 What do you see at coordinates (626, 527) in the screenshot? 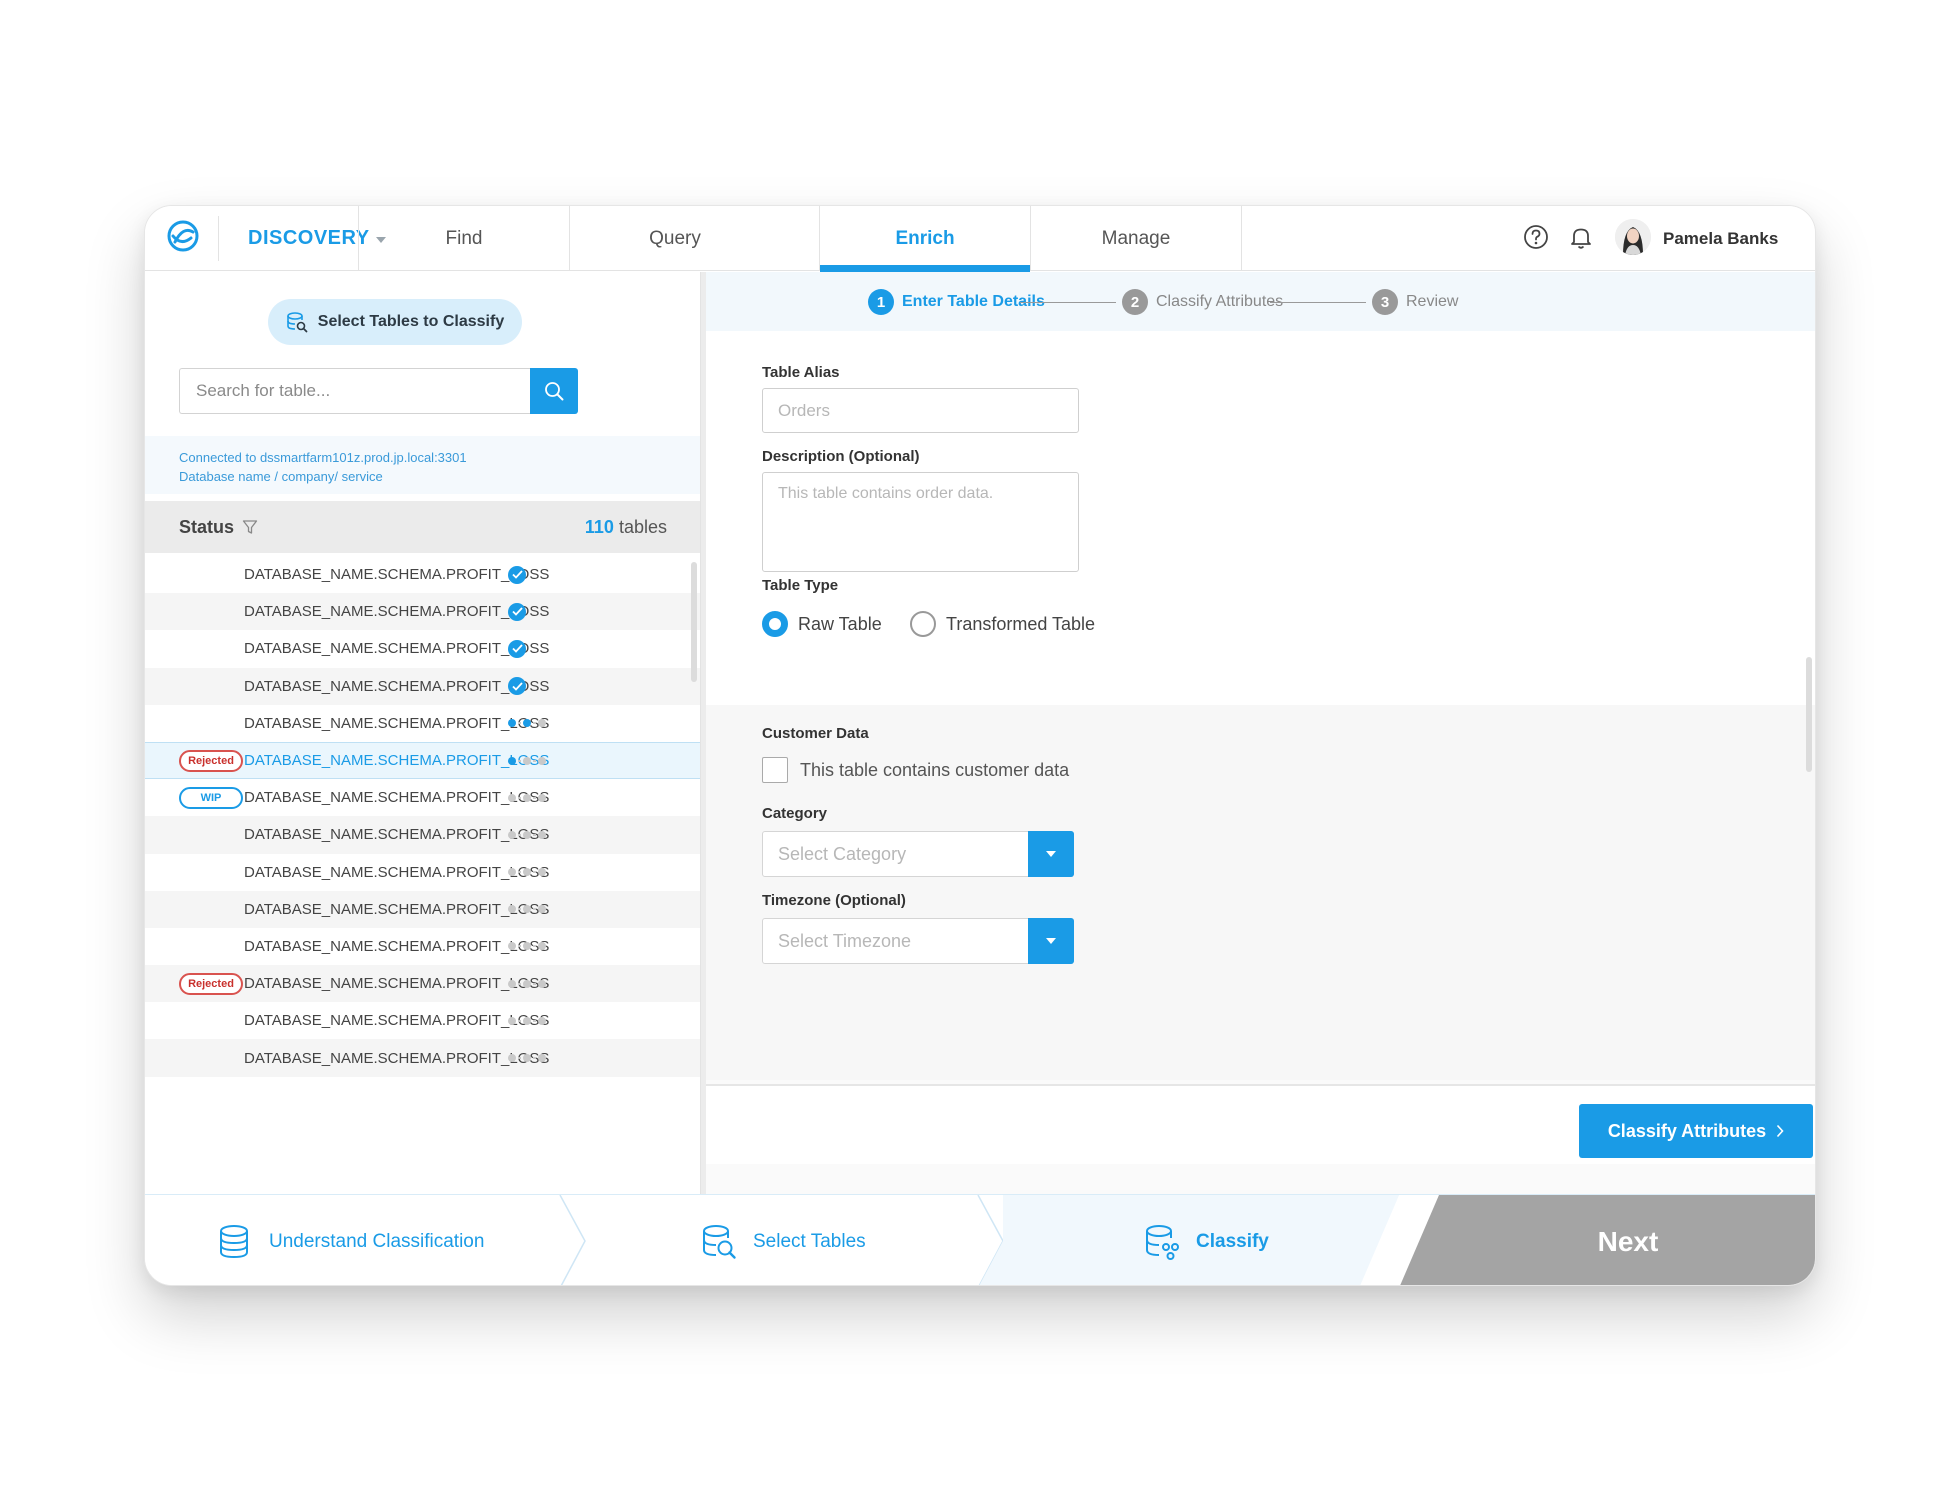
I see `table-count: 110 tables` at bounding box center [626, 527].